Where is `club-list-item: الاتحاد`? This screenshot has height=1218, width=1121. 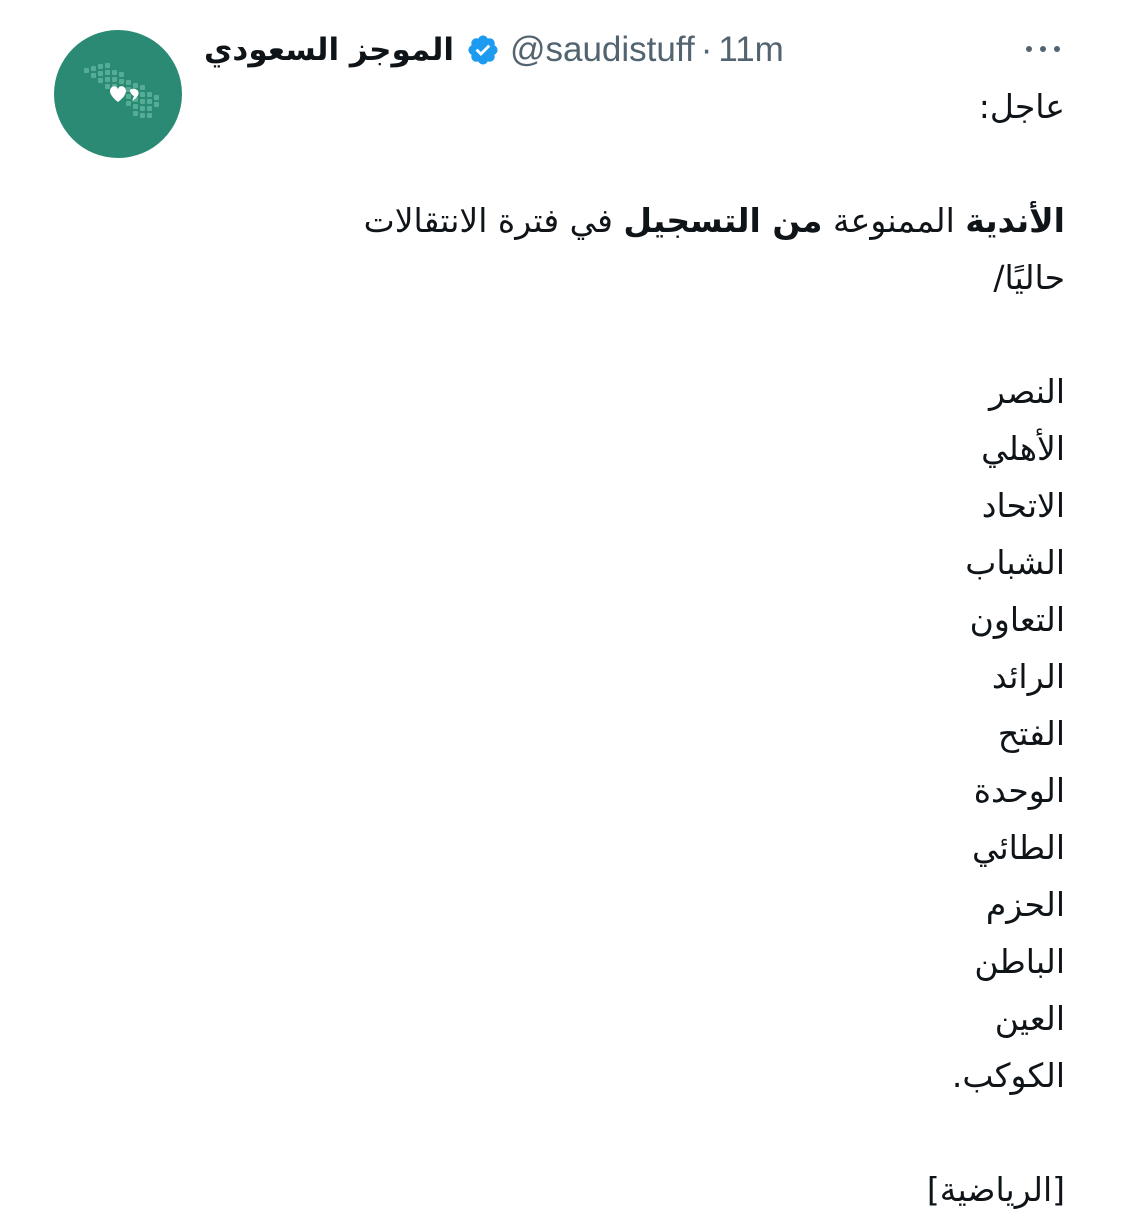 club-list-item: الاتحاد is located at coordinates (1023, 505).